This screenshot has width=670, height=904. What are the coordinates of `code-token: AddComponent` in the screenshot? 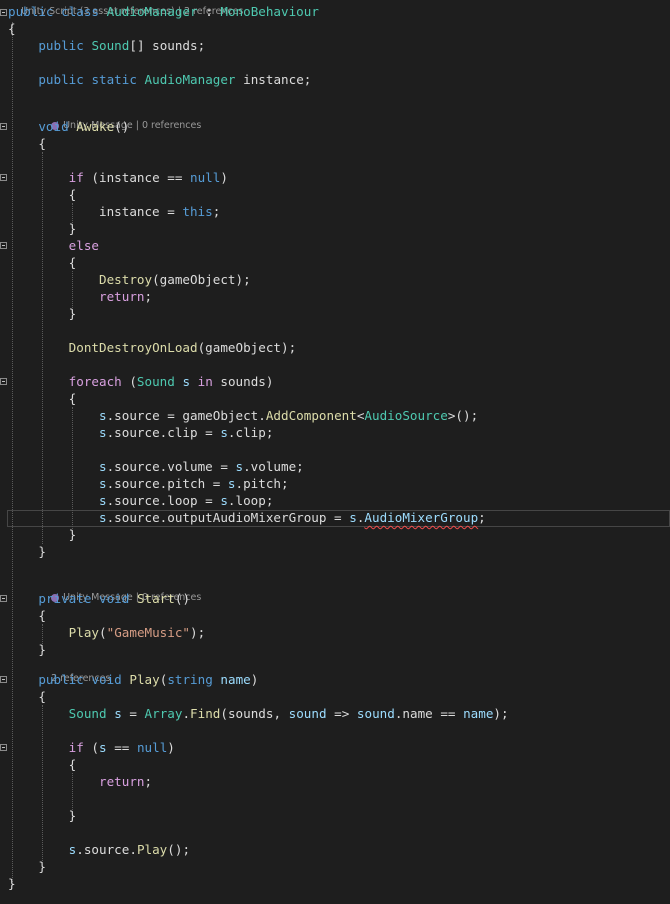 It's located at (311, 415).